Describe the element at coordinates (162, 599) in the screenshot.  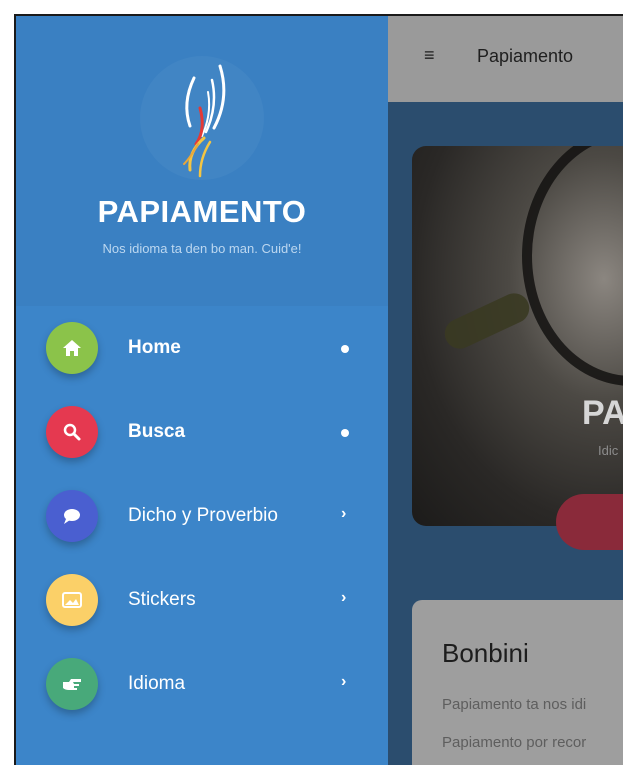
I see `menu-item-label: Stickers` at that location.